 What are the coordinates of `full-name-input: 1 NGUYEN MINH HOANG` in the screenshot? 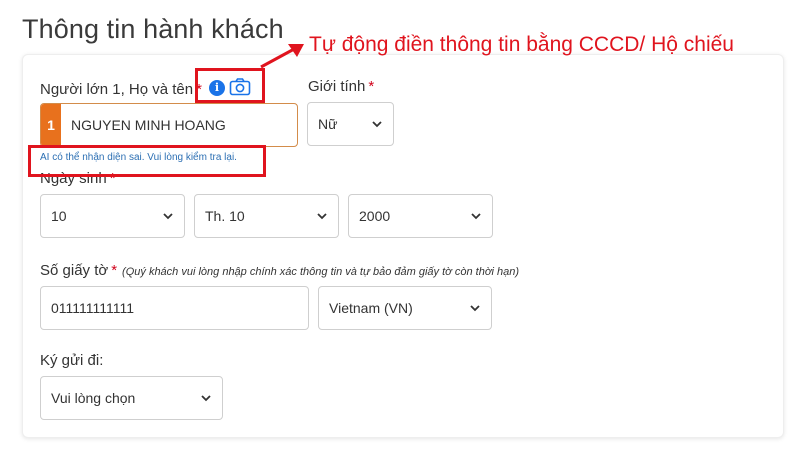 It's located at (169, 125).